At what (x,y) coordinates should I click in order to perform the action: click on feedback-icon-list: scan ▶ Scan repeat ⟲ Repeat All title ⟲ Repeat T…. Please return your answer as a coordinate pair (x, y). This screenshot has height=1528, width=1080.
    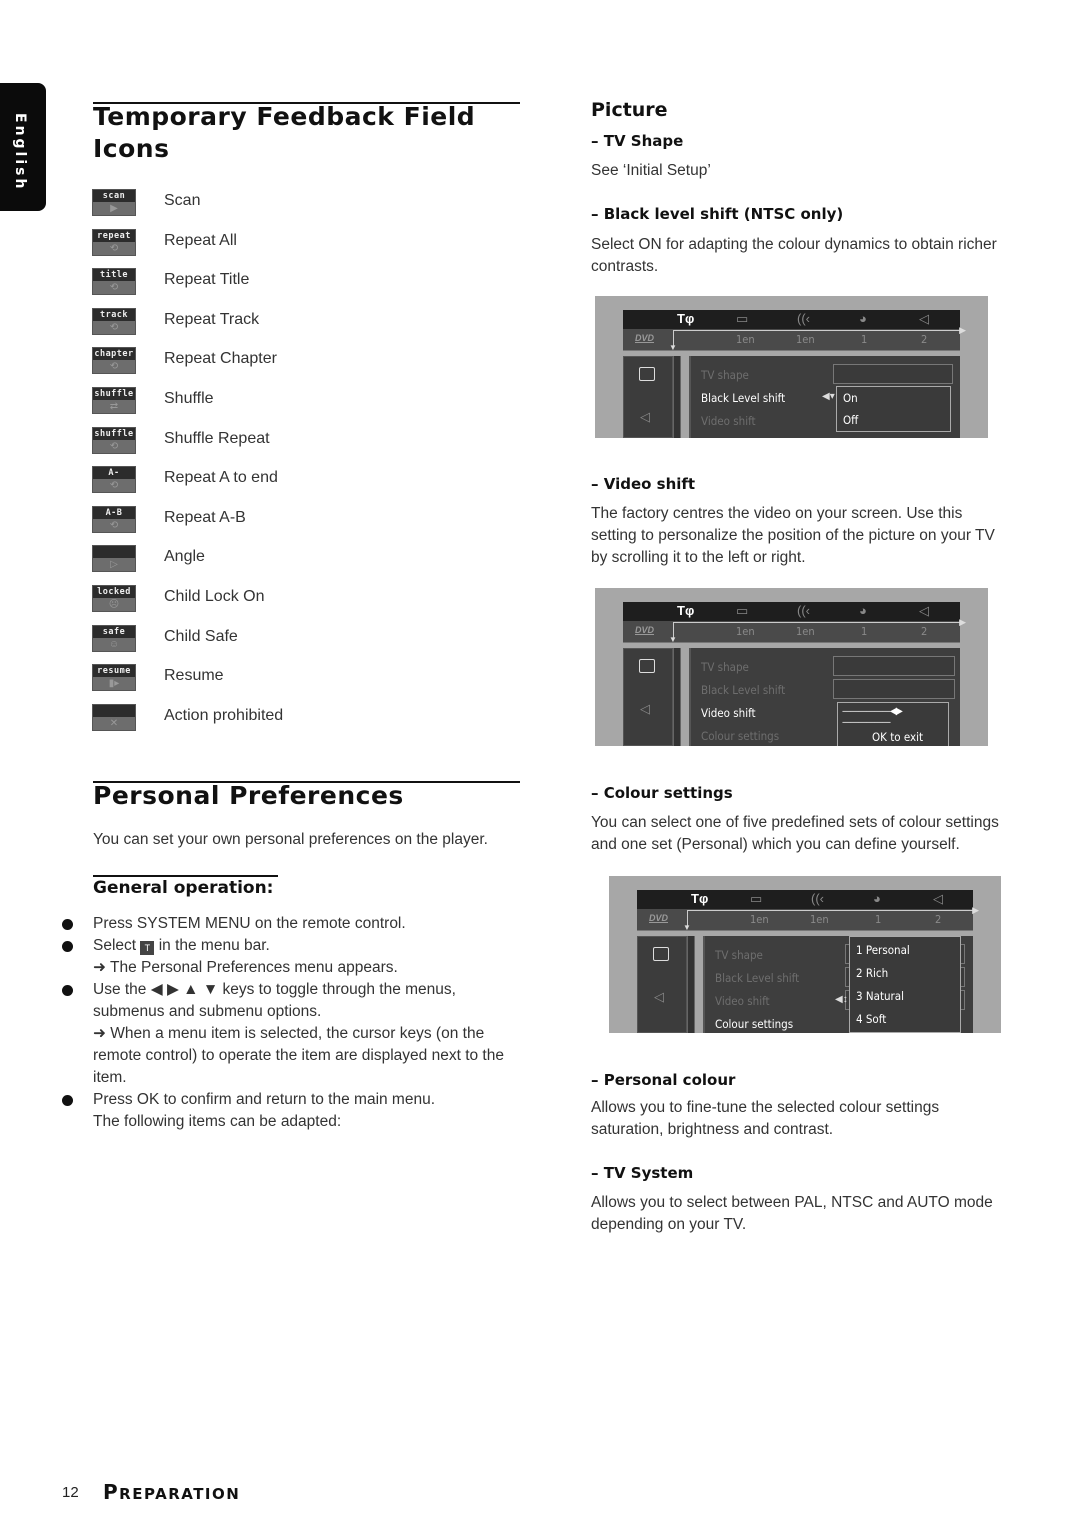
    Looking at the image, I should click on (292, 465).